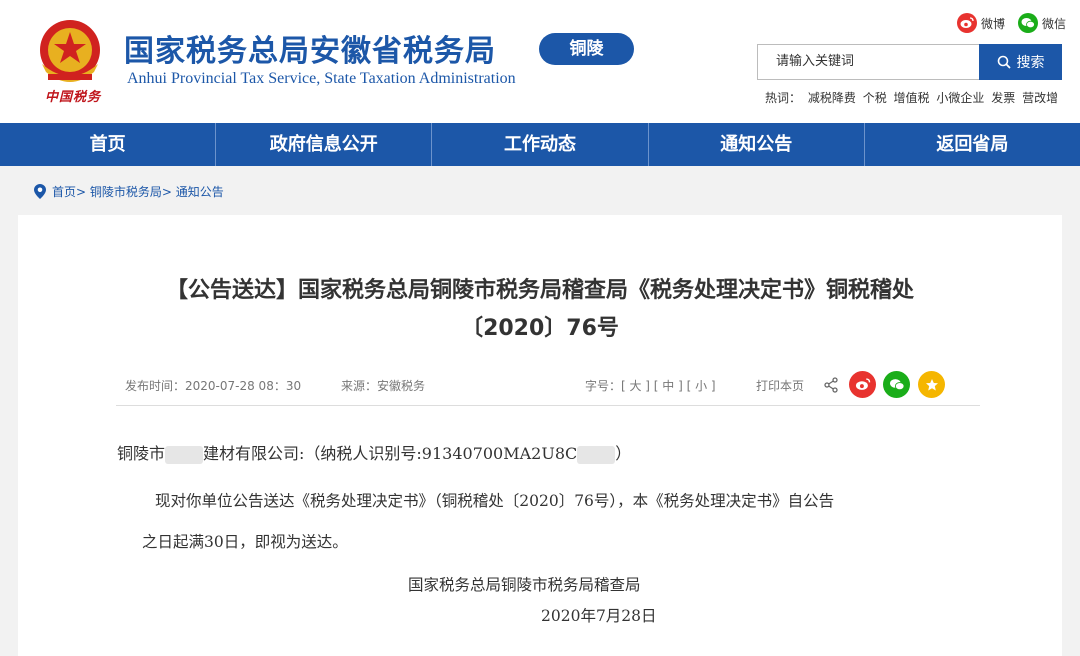 Image resolution: width=1080 pixels, height=656 pixels. I want to click on nav-item-back-province: 返回省局, so click(972, 144).